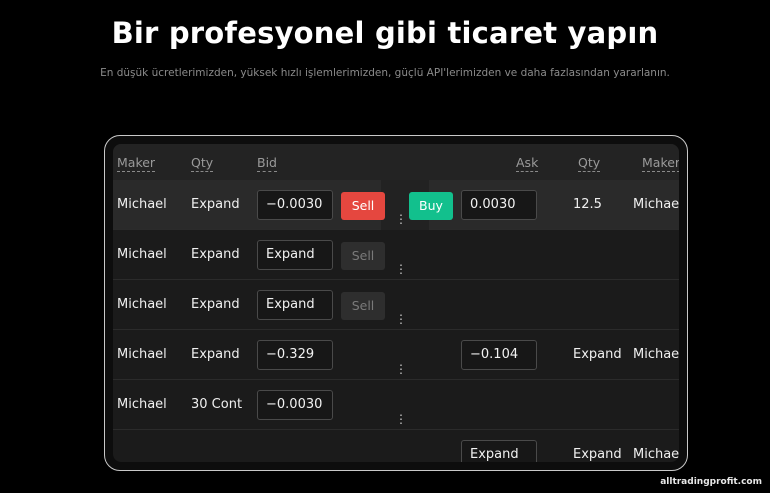 Image resolution: width=770 pixels, height=493 pixels. What do you see at coordinates (136, 163) in the screenshot?
I see `header-maker-left: Maker` at bounding box center [136, 163].